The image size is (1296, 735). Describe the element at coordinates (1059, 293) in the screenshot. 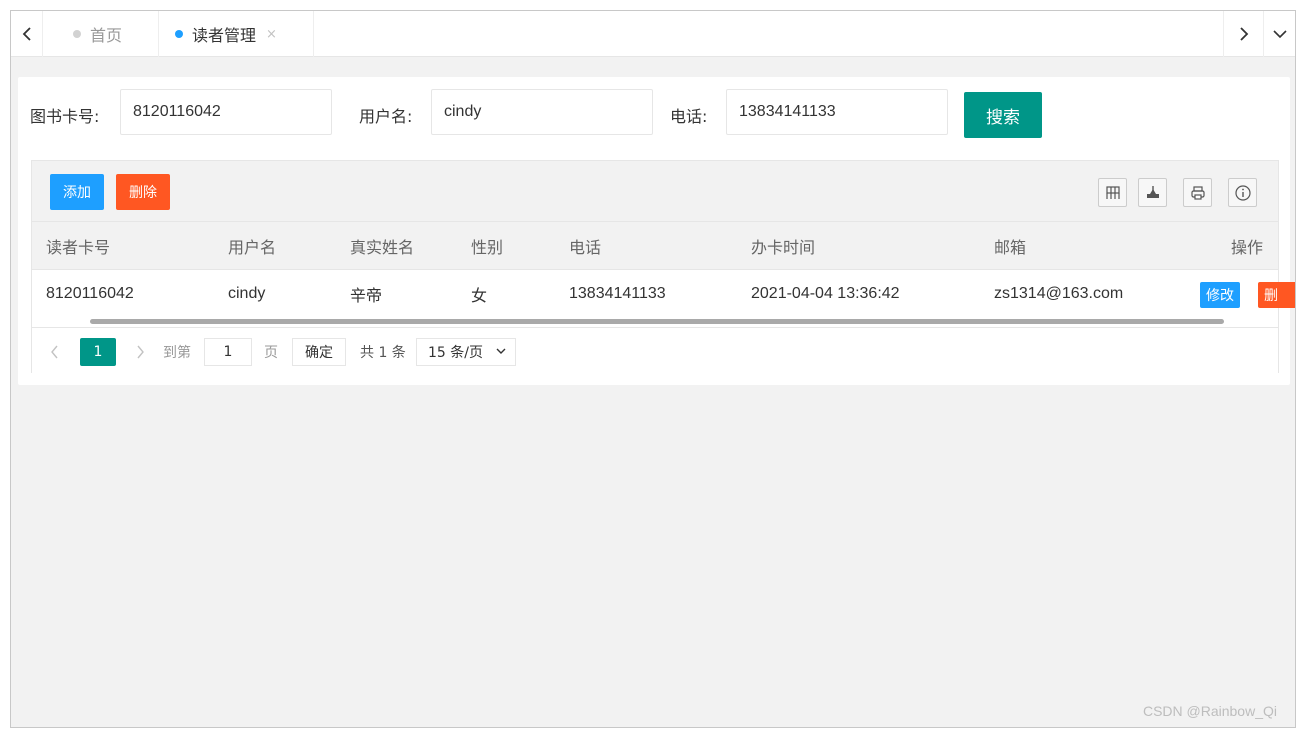

I see `cell-email: zs1314@163.com` at that location.